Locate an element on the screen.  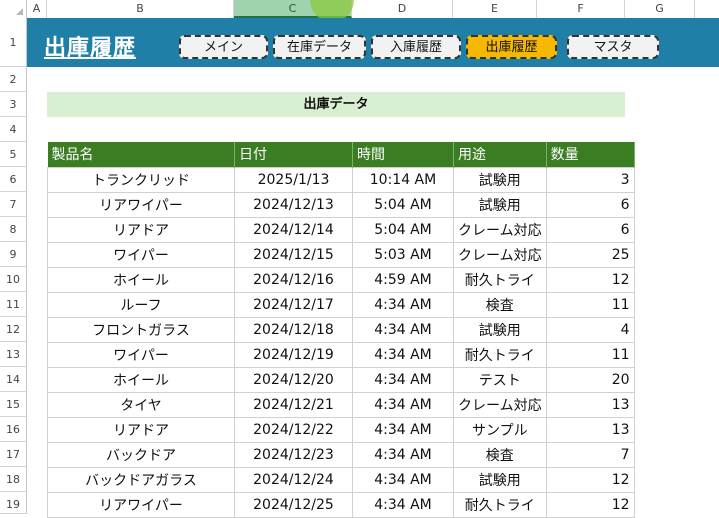
header-product-name: 製品名 is located at coordinates (141, 154).